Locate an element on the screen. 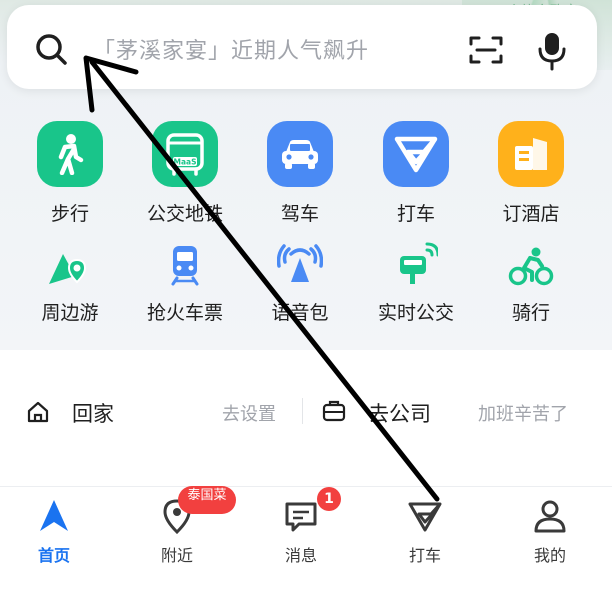  tab-label: 我的 is located at coordinates (549, 555).